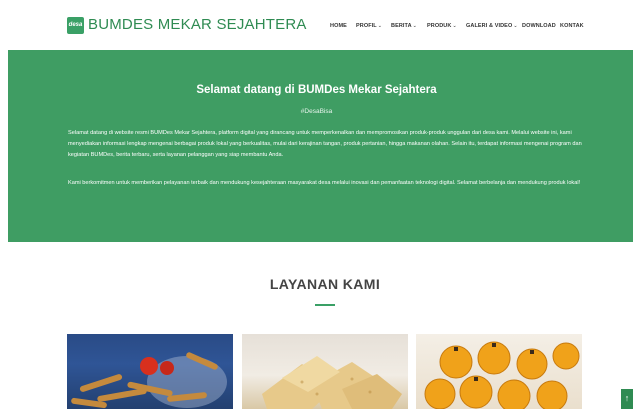 The width and height of the screenshot is (633, 409). I want to click on nav-item-label: PROFIL, so click(366, 26).